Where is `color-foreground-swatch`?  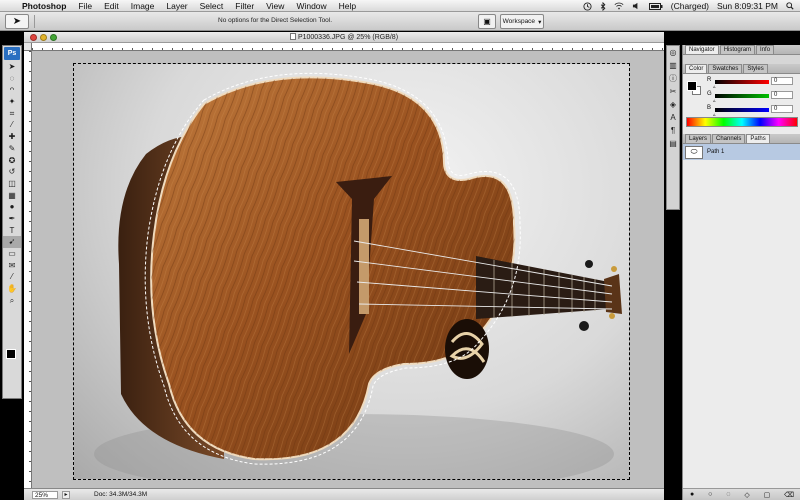
color-foreground-swatch is located at coordinates (692, 86).